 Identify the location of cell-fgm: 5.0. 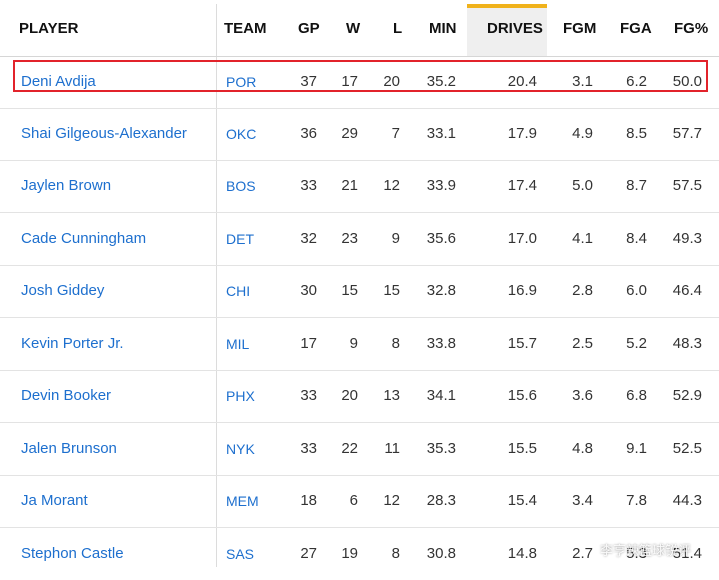
(582, 185).